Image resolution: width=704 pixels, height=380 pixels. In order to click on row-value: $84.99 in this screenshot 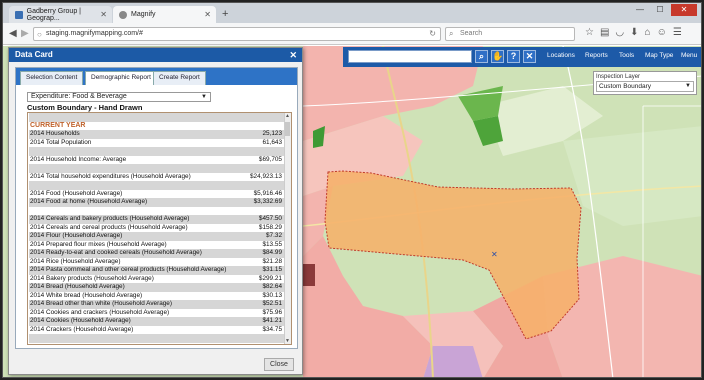, I will do `click(272, 252)`.